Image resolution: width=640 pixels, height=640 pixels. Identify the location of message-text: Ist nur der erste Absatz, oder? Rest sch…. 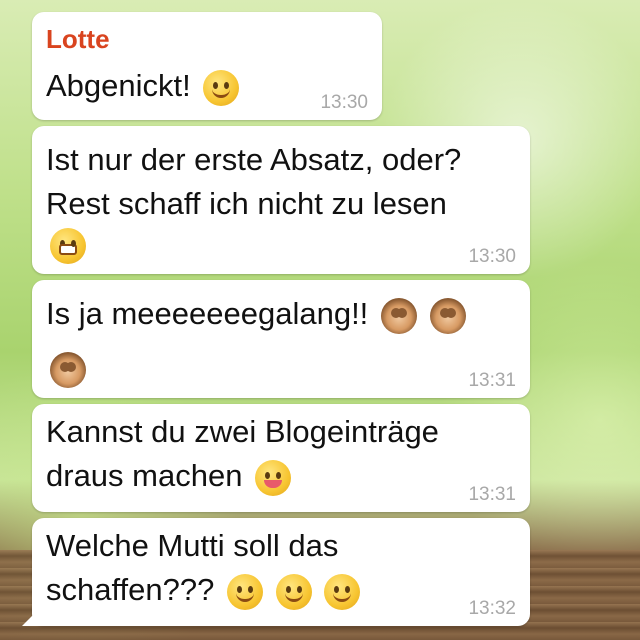
(254, 181).